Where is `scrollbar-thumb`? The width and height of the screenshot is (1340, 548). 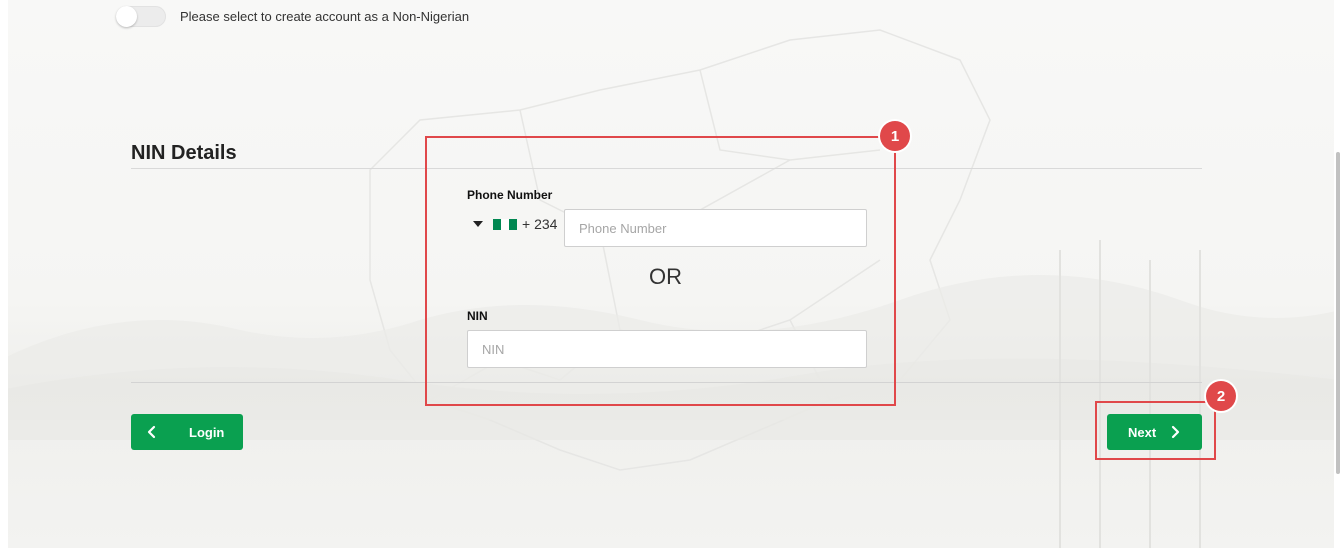
scrollbar-thumb is located at coordinates (1338, 313).